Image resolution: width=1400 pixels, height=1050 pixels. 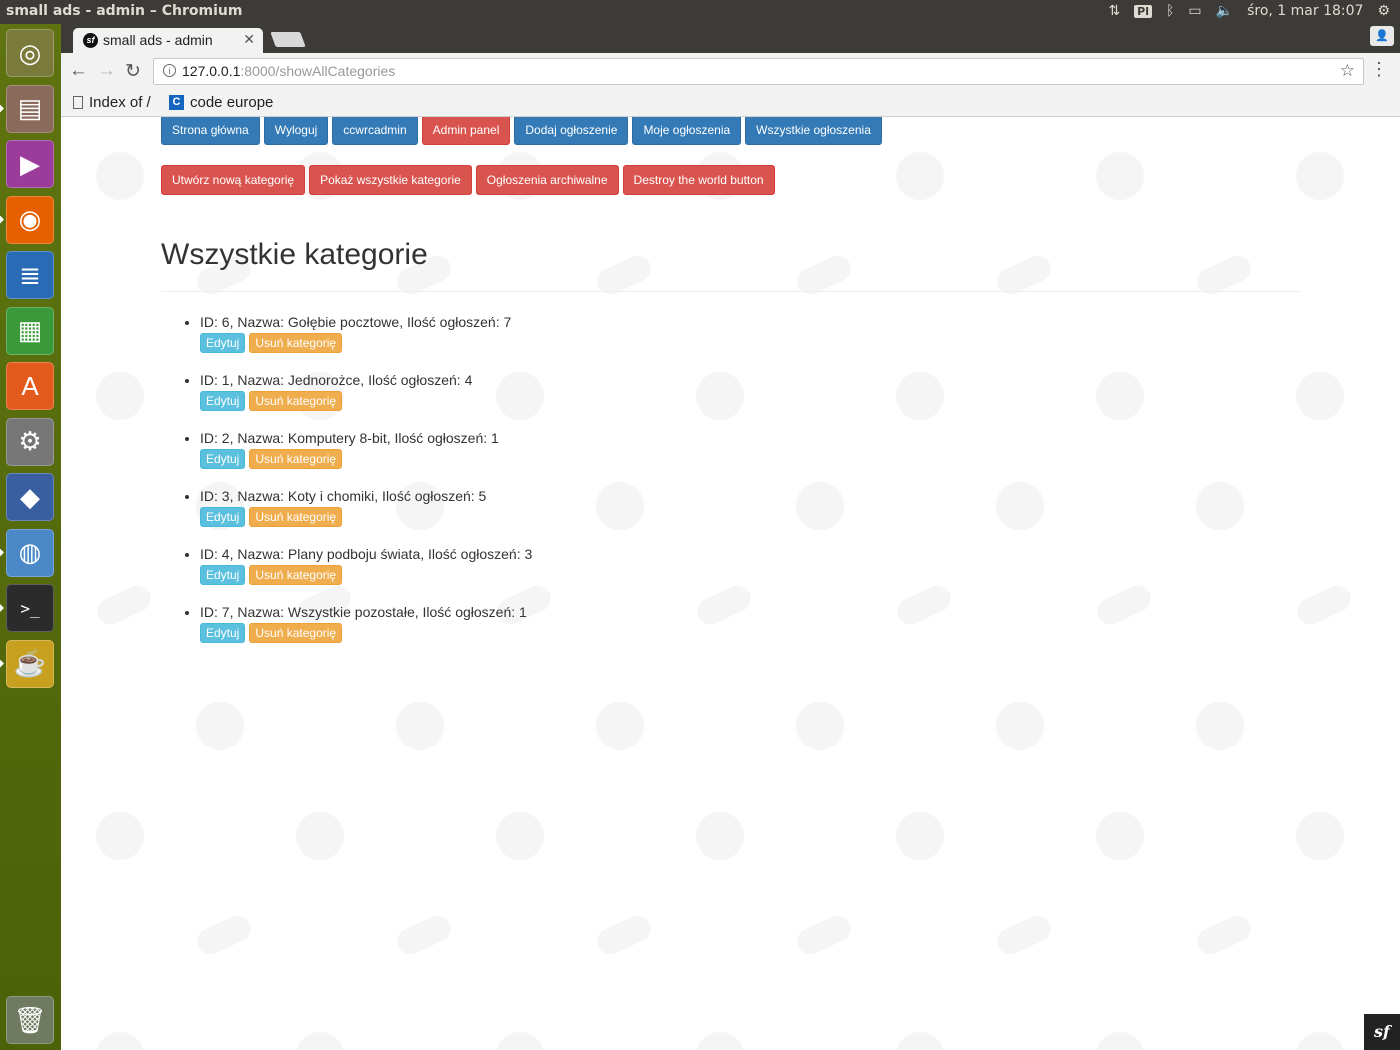 What do you see at coordinates (390, 180) in the screenshot?
I see `nav-button-pokaż-wszystkie-kategorie: Pokaż wszystkie kategorie` at bounding box center [390, 180].